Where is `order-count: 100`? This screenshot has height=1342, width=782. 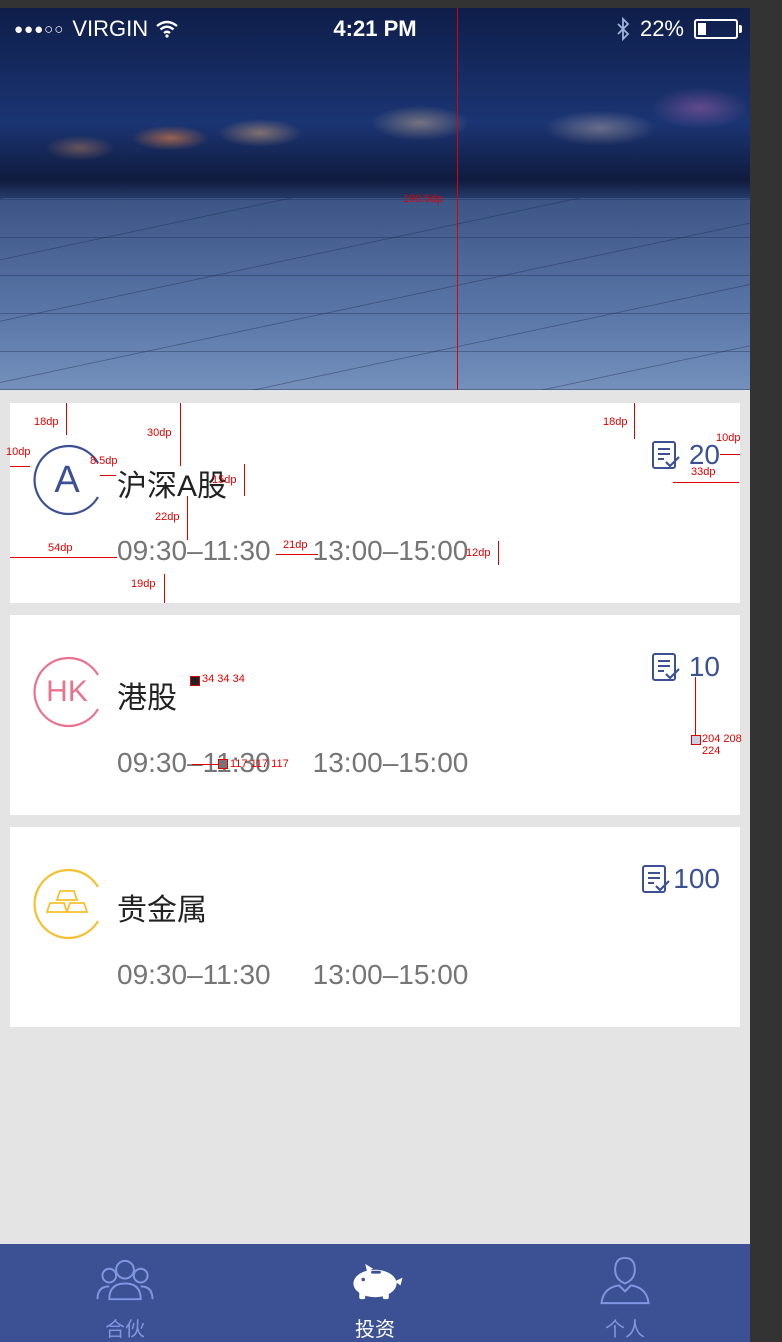
order-count: 100 is located at coordinates (696, 878).